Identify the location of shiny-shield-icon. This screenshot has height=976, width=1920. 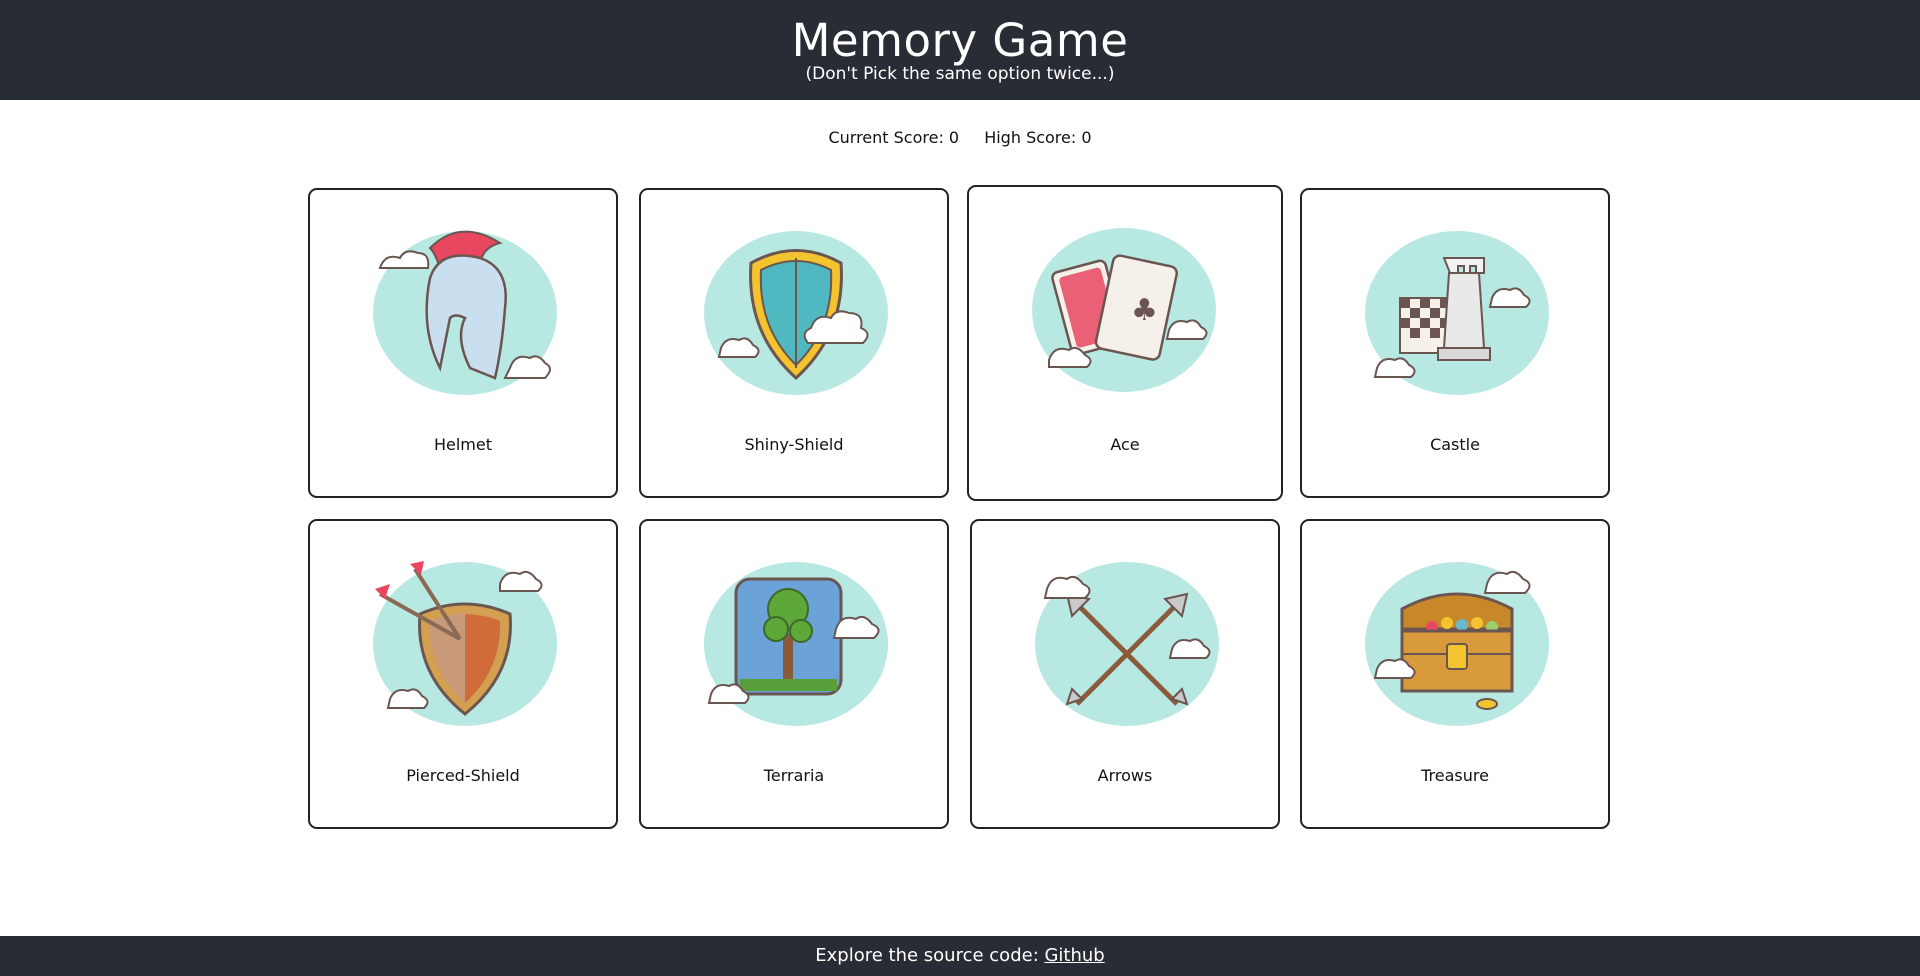
(796, 313).